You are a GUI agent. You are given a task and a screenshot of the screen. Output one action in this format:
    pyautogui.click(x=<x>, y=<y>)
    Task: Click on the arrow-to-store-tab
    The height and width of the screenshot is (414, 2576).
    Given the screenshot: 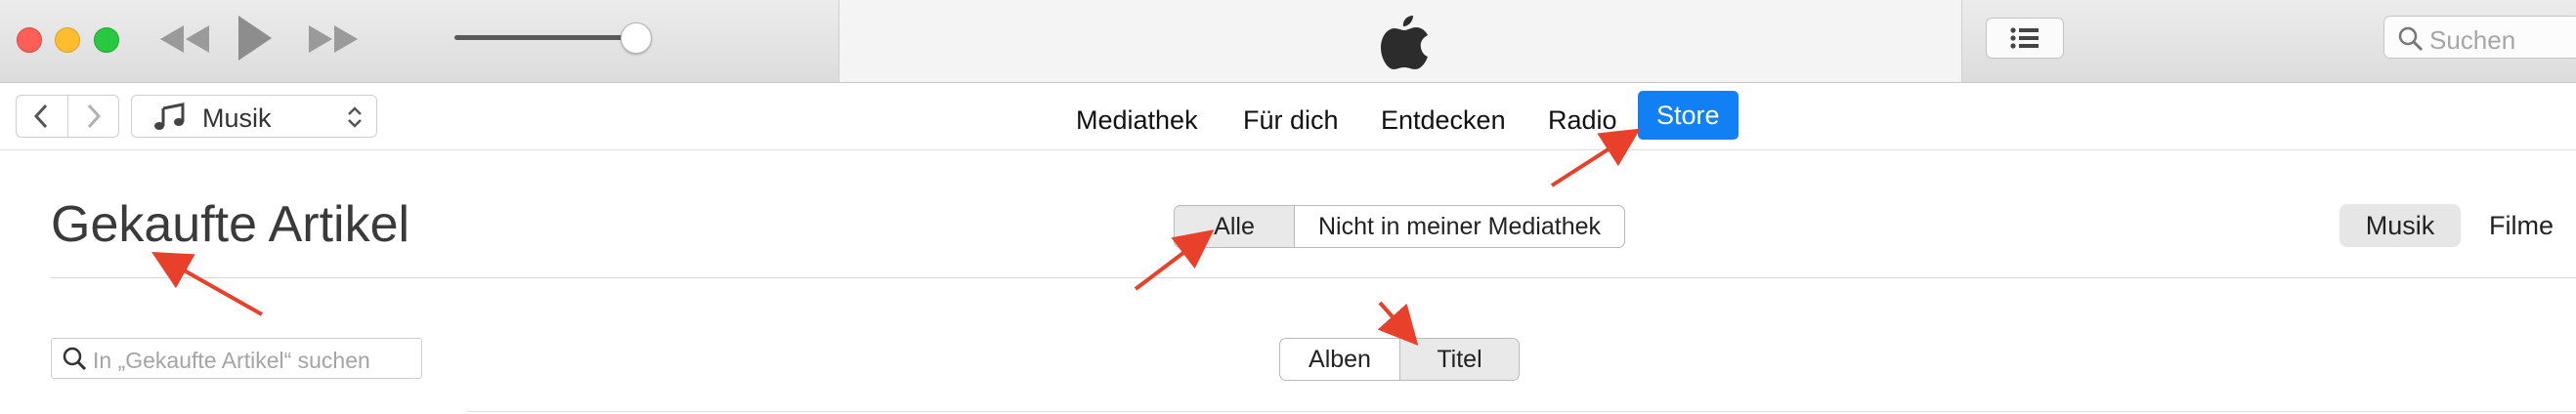 What is the action you would take?
    pyautogui.click(x=1596, y=157)
    